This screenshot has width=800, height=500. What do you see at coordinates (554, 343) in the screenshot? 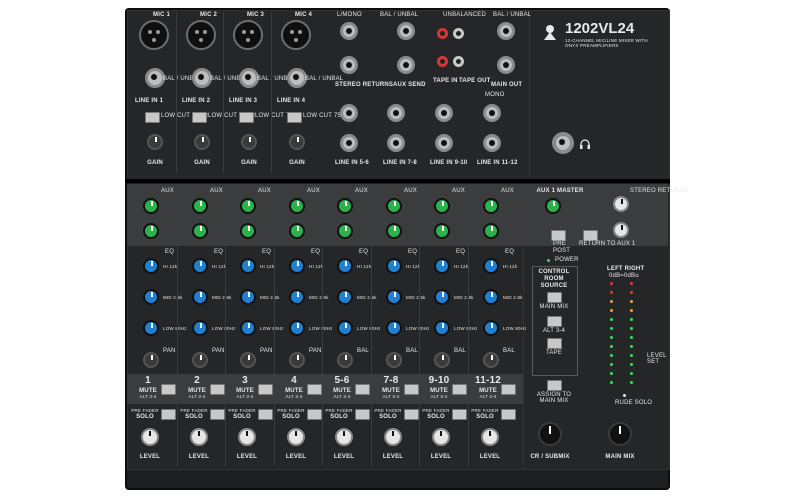
I see `tape-source-button` at bounding box center [554, 343].